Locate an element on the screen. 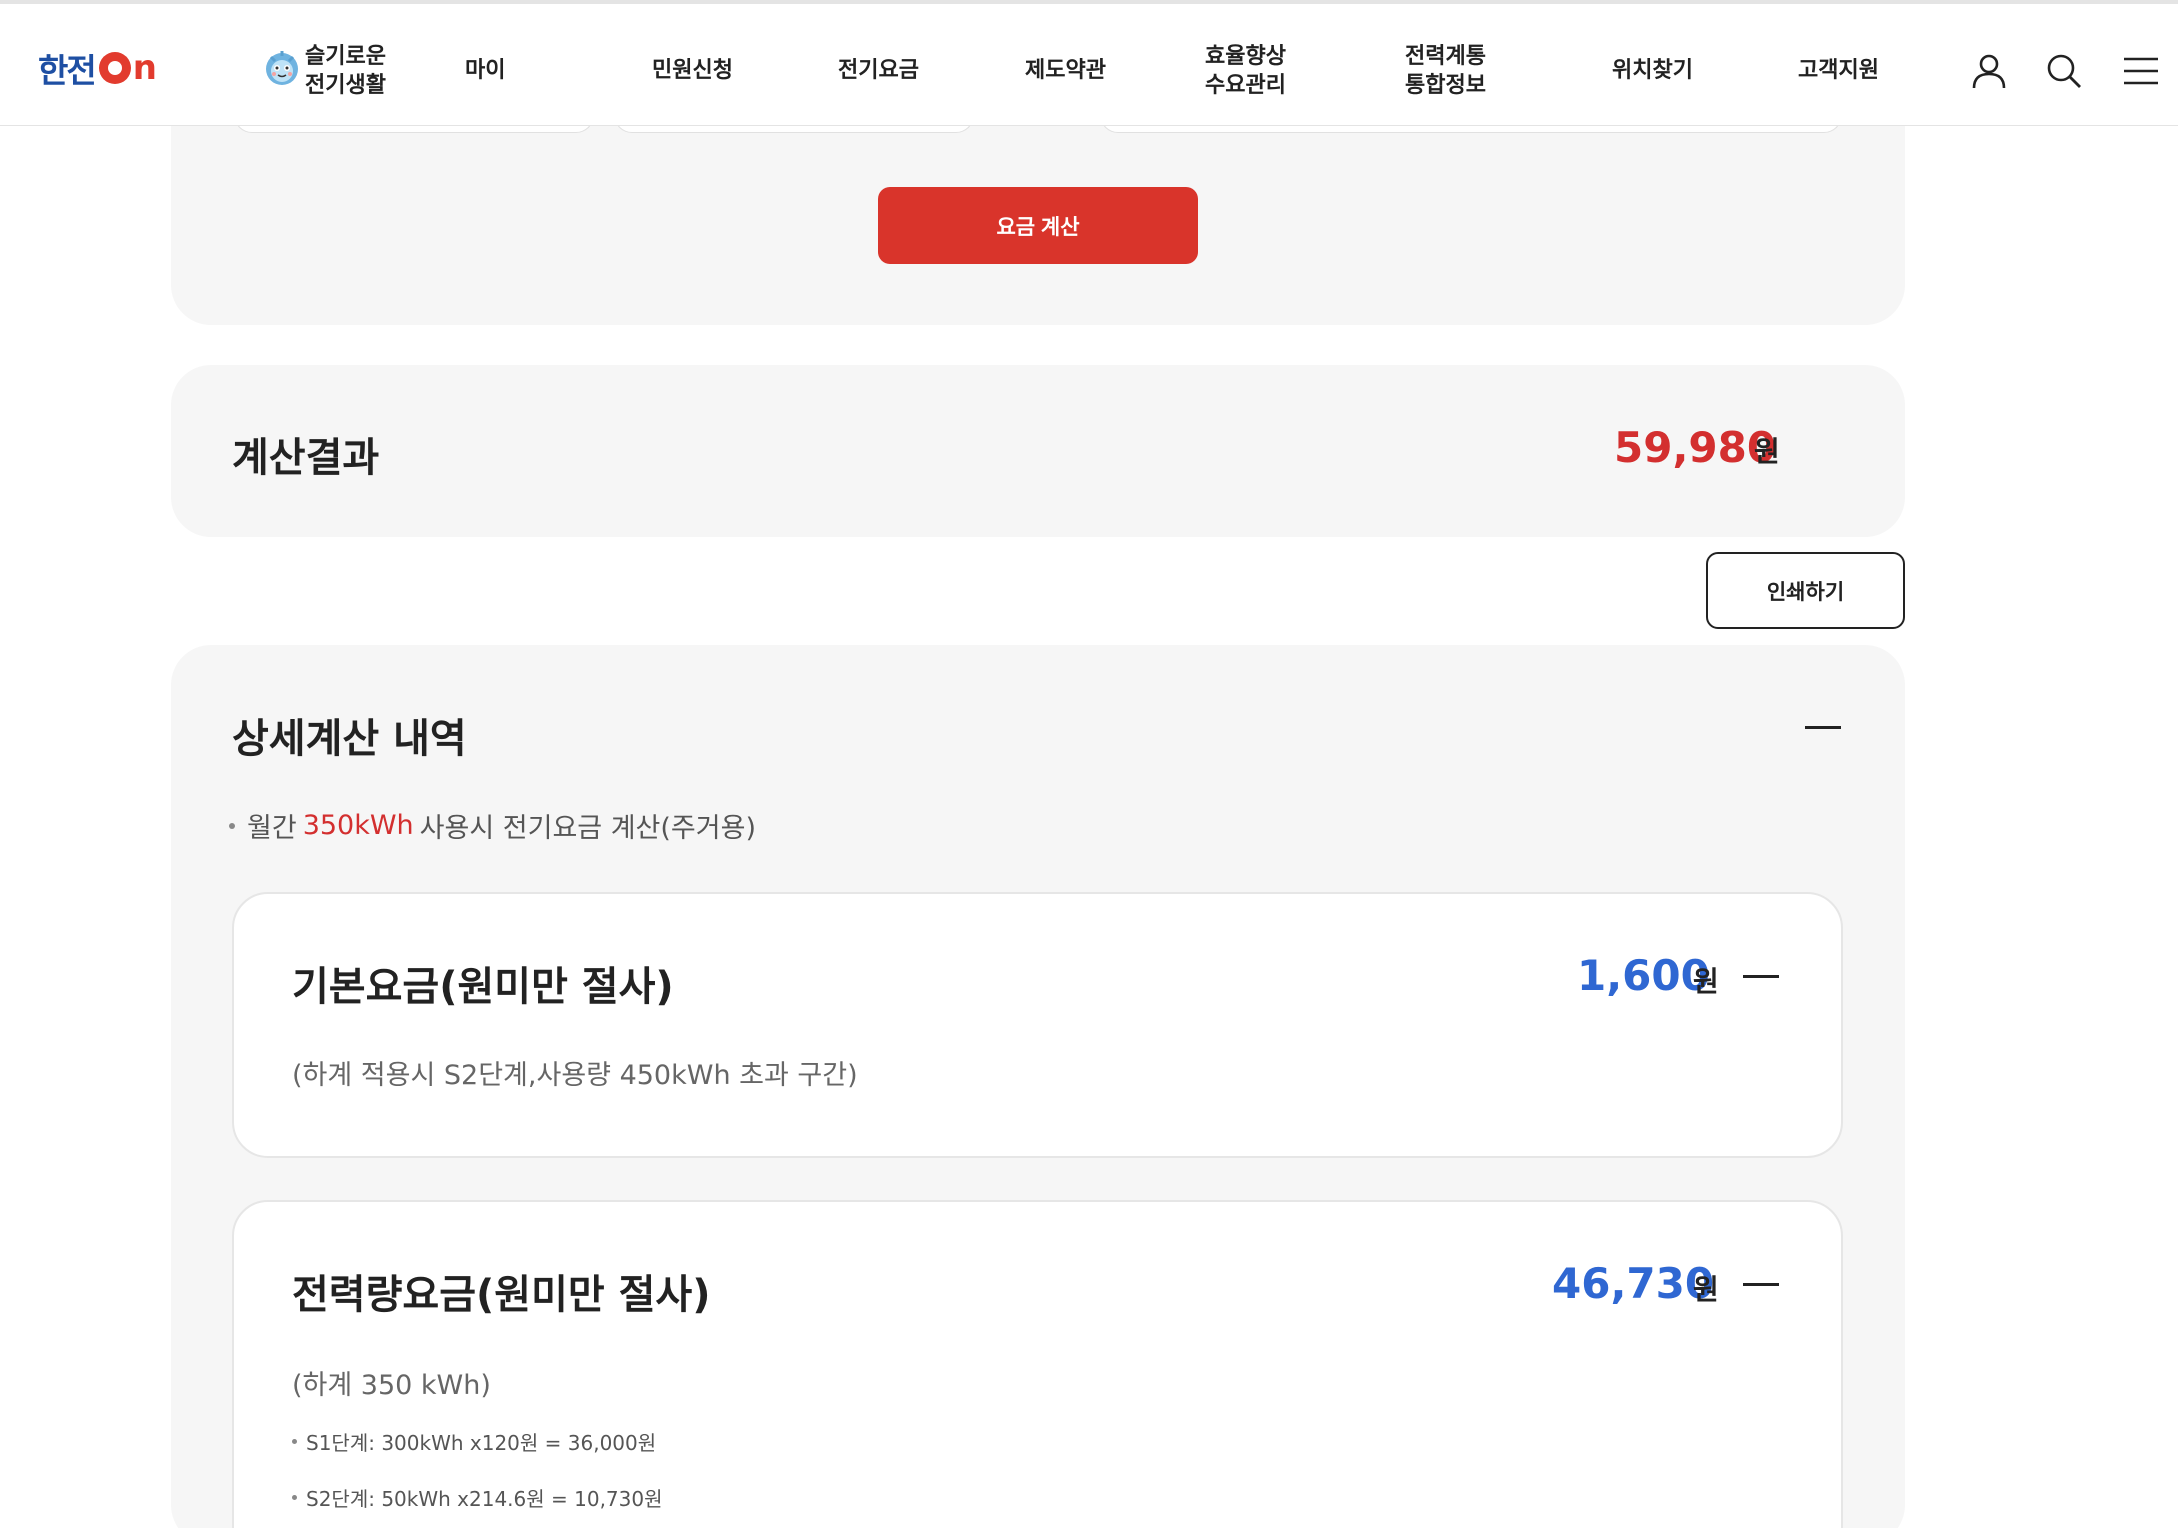 Image resolution: width=2178 pixels, height=1528 pixels. nav-efficiency: 효율향상 수요관리 is located at coordinates (1245, 71).